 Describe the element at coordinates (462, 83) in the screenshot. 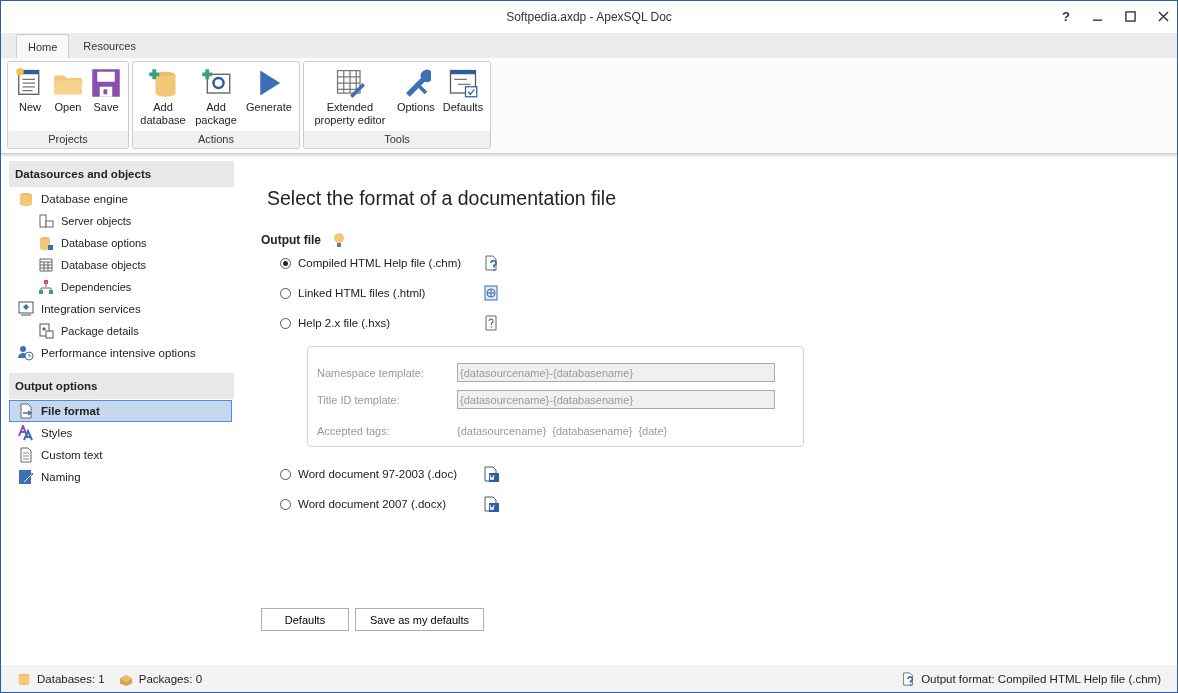

I see `form-check-icon` at that location.